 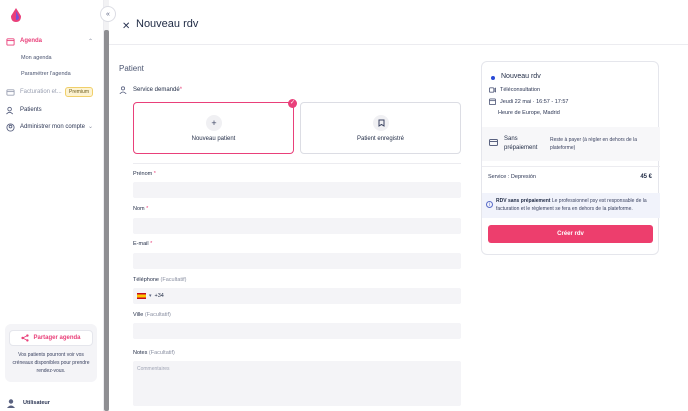 I want to click on prenom-input, so click(x=297, y=190).